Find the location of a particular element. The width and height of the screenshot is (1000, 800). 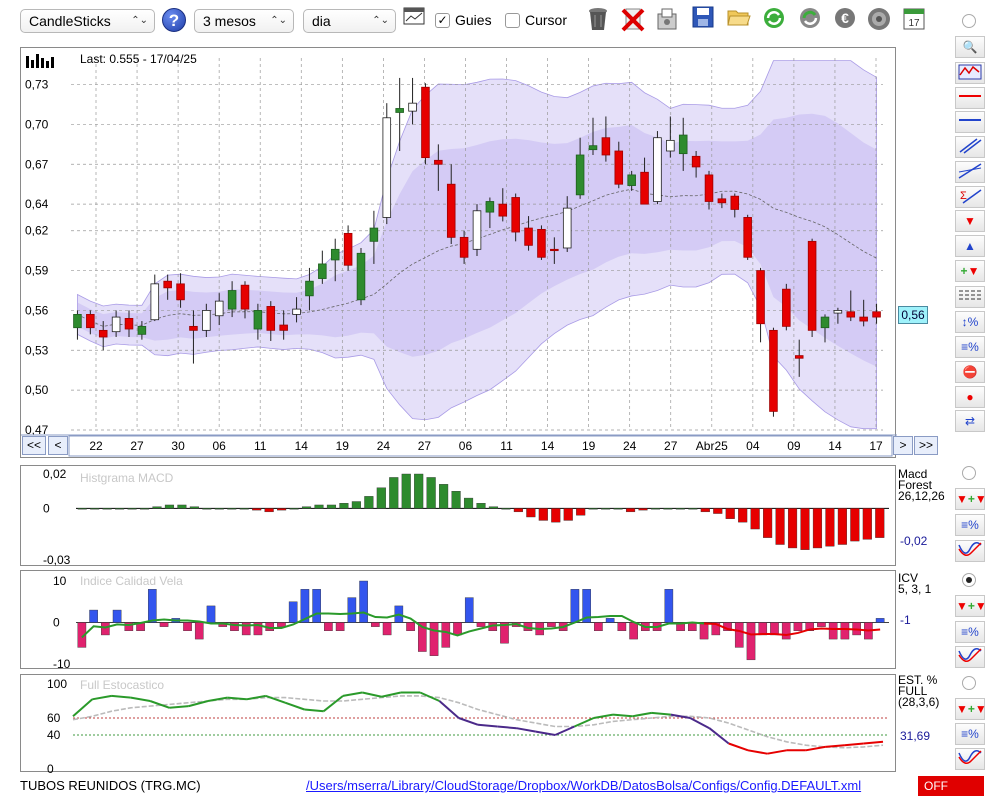

horizontal-line-red-icon is located at coordinates (970, 98).